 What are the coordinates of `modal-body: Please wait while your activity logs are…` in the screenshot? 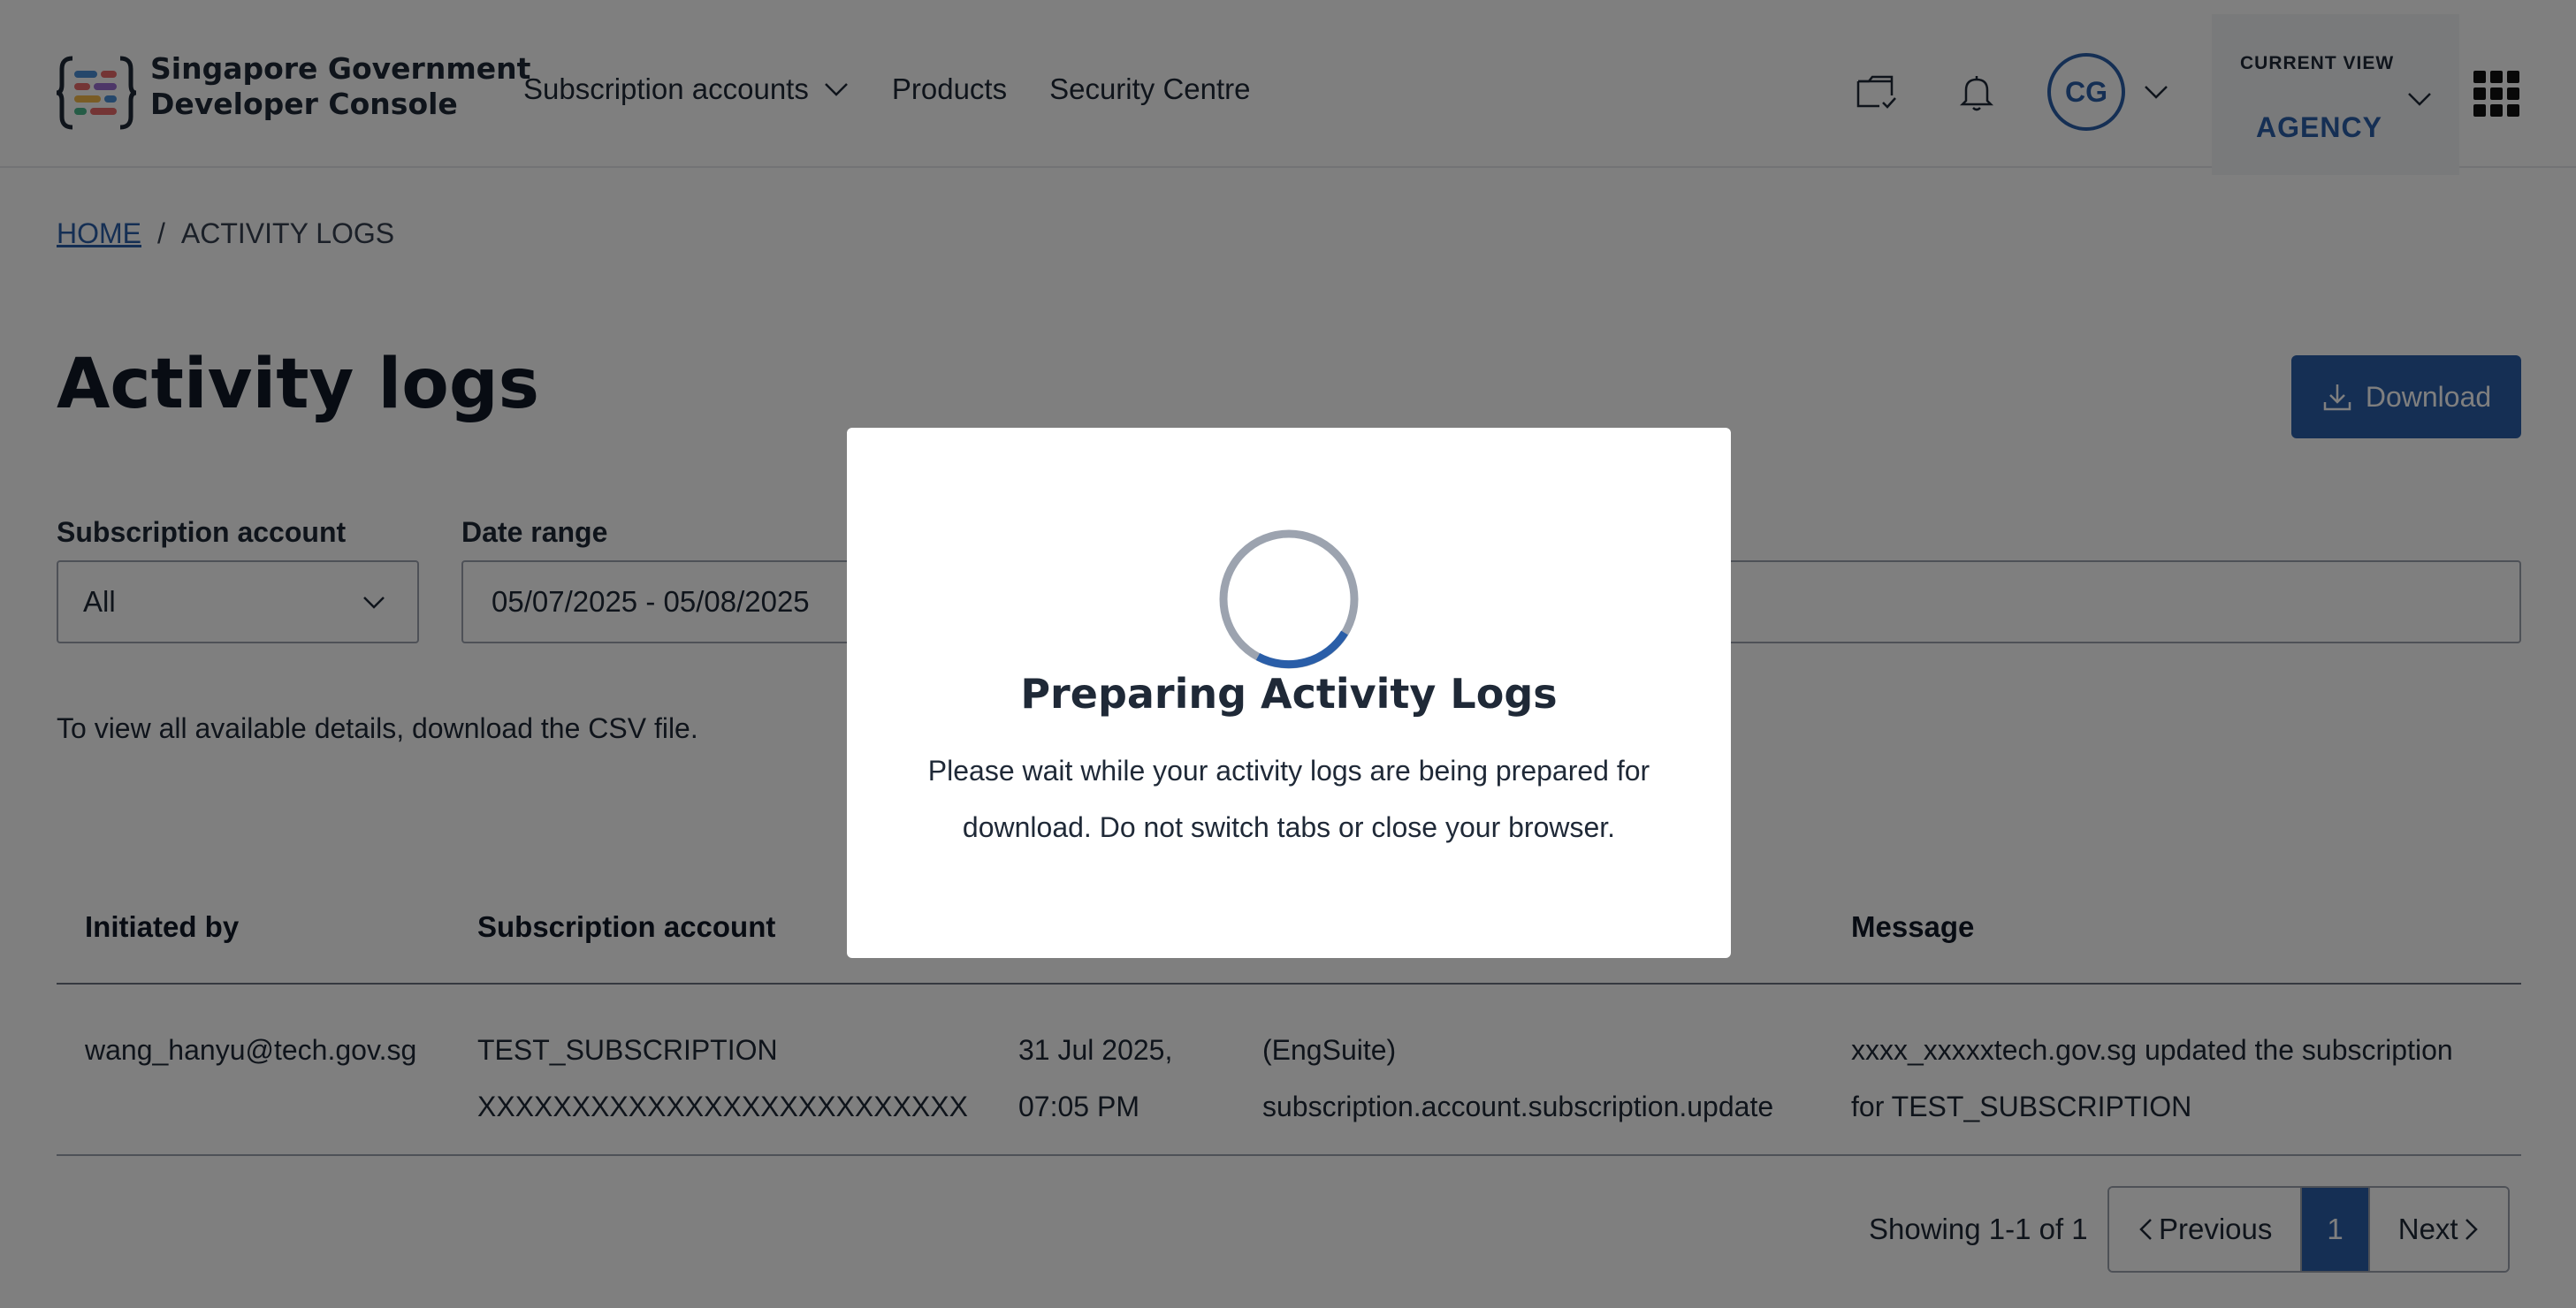 It's located at (1289, 799).